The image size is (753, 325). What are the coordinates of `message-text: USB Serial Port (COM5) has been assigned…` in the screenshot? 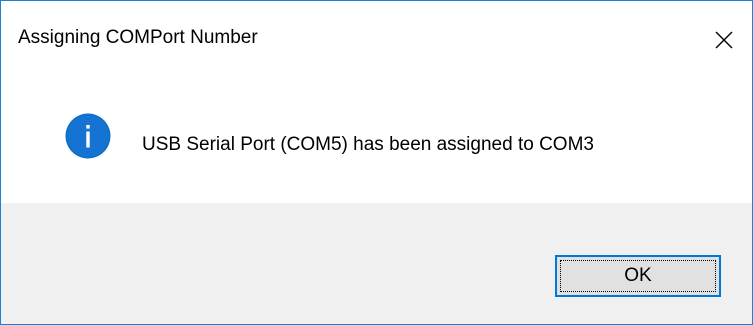 It's located at (368, 144).